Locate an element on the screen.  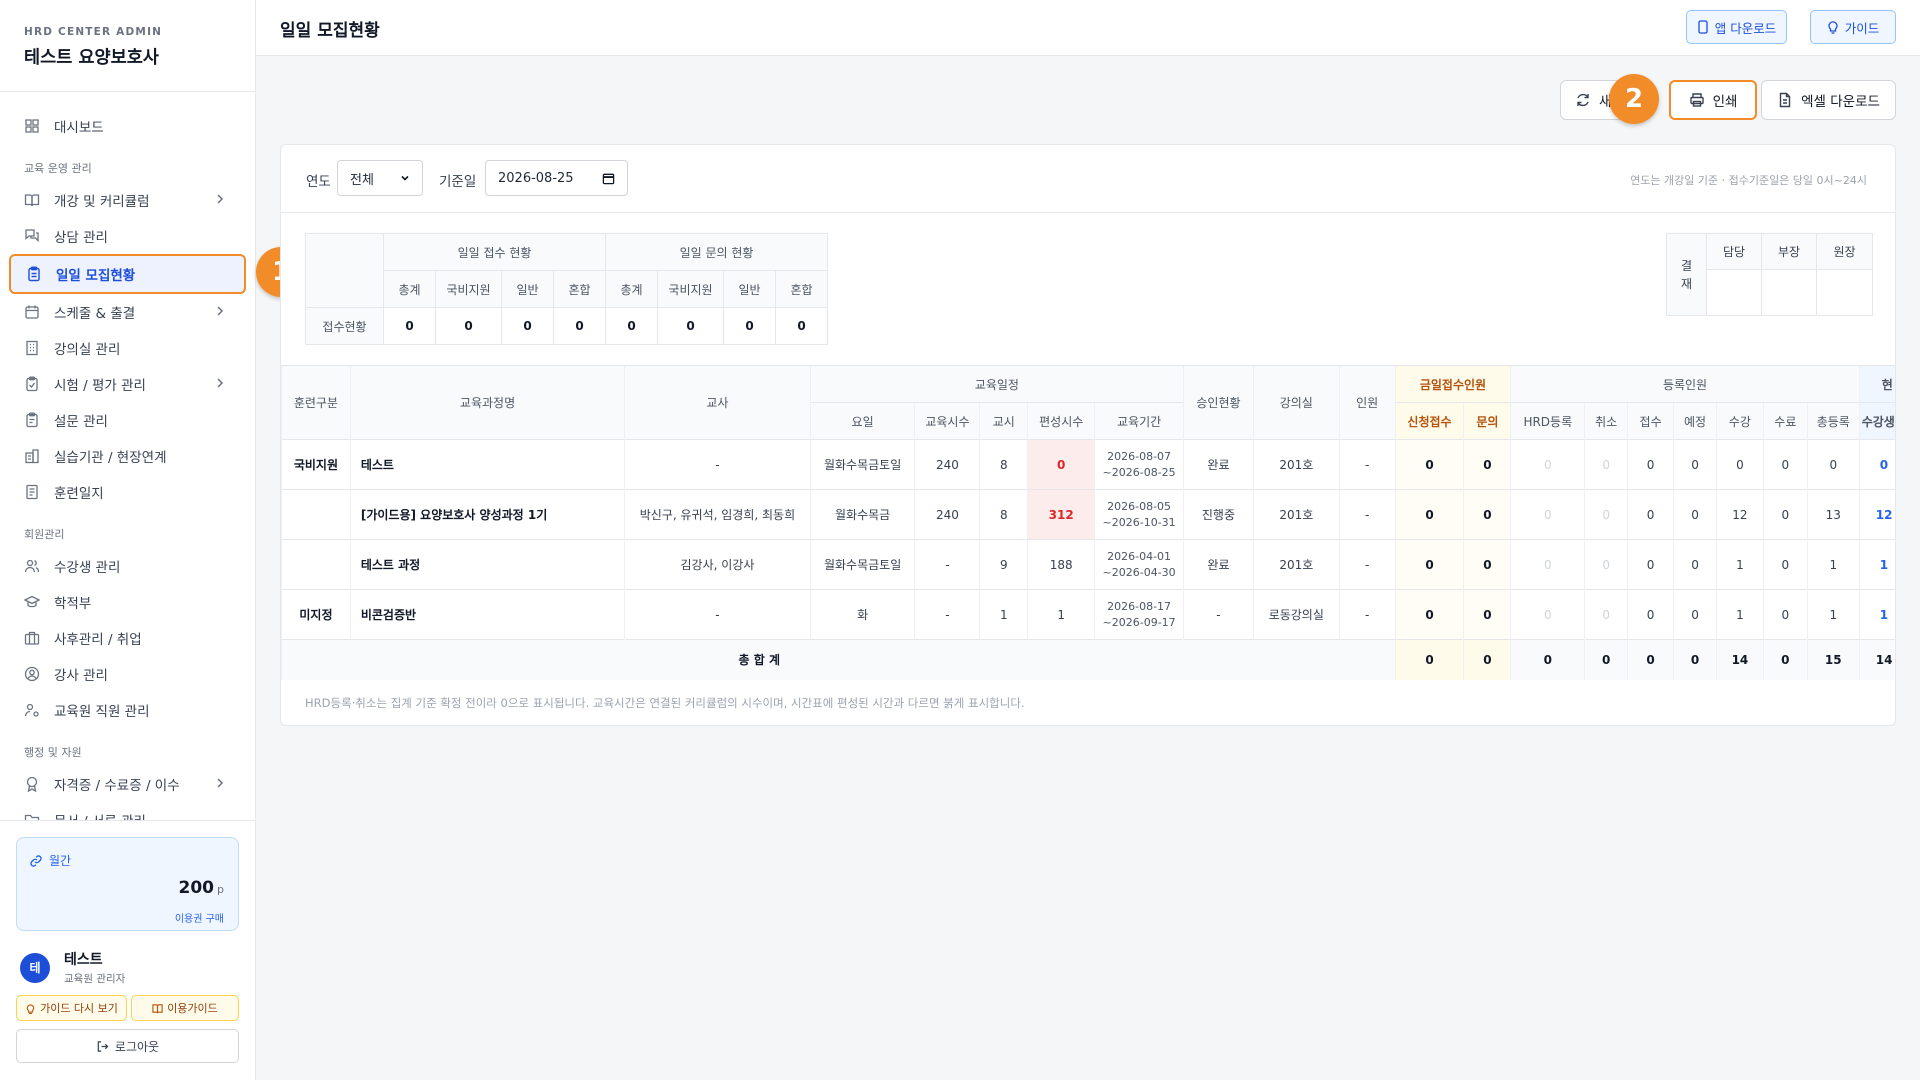
cell-term: 2026-08-17 ~2026-09-17 is located at coordinates (1139, 614).